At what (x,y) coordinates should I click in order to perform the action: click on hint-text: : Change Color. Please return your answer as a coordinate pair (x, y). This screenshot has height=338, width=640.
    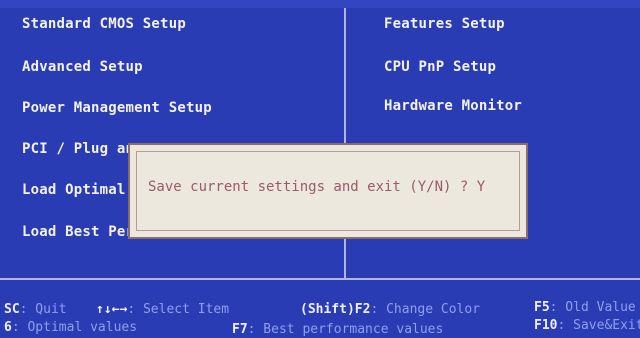
    Looking at the image, I should click on (425, 309).